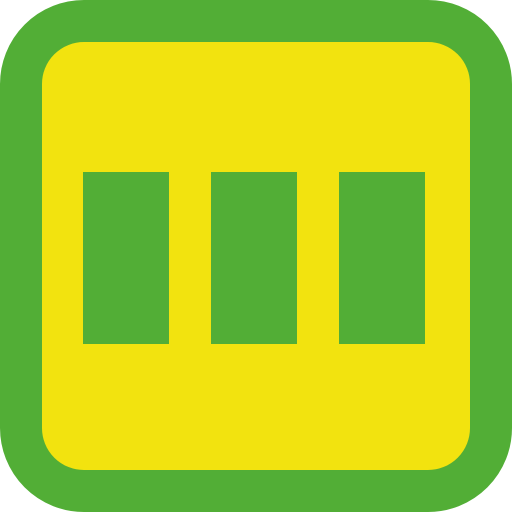 The height and width of the screenshot is (512, 512). Describe the element at coordinates (382, 258) in the screenshot. I see `bar-right` at that location.